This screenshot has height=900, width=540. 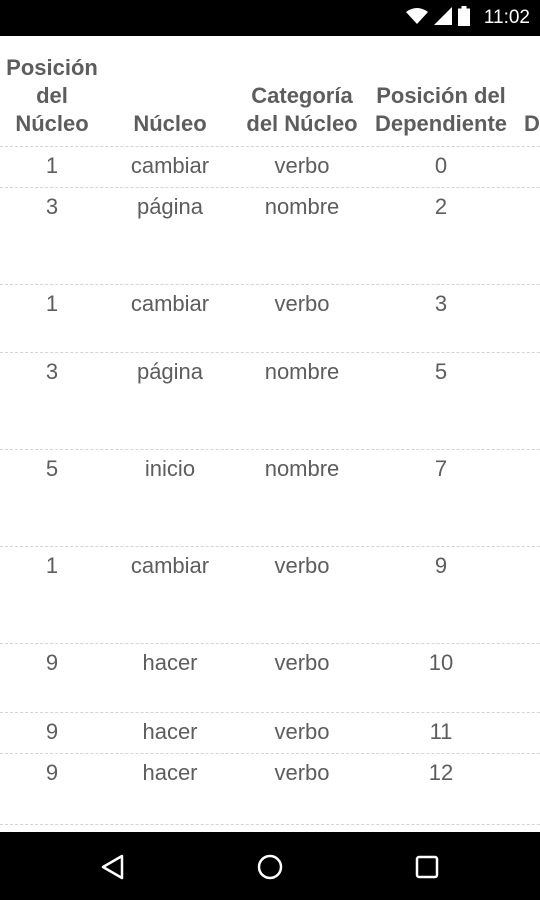 What do you see at coordinates (270, 167) in the screenshot?
I see `table-row: 1 cambiar verbo 0` at bounding box center [270, 167].